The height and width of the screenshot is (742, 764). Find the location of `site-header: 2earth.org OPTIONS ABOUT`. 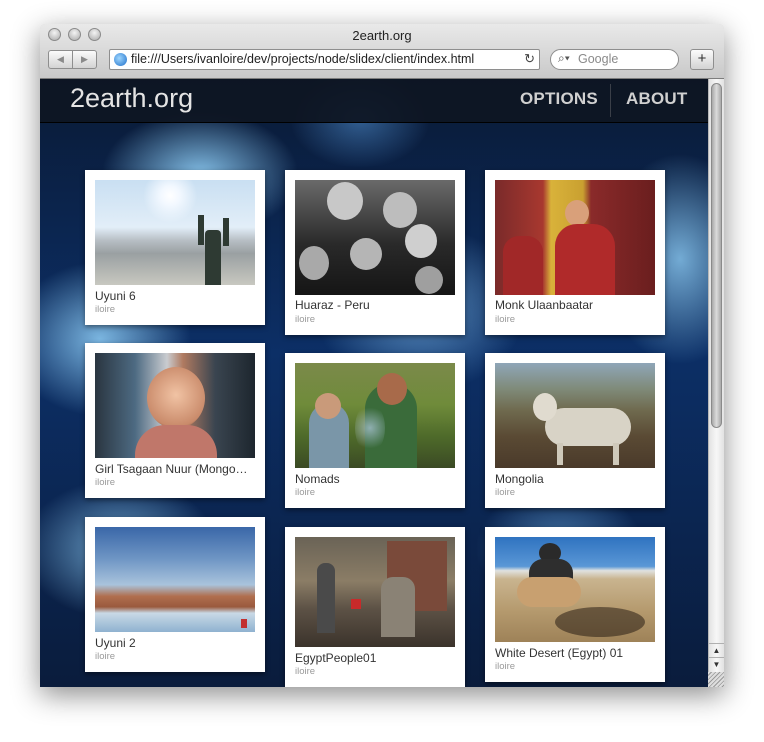

site-header: 2earth.org OPTIONS ABOUT is located at coordinates (374, 101).